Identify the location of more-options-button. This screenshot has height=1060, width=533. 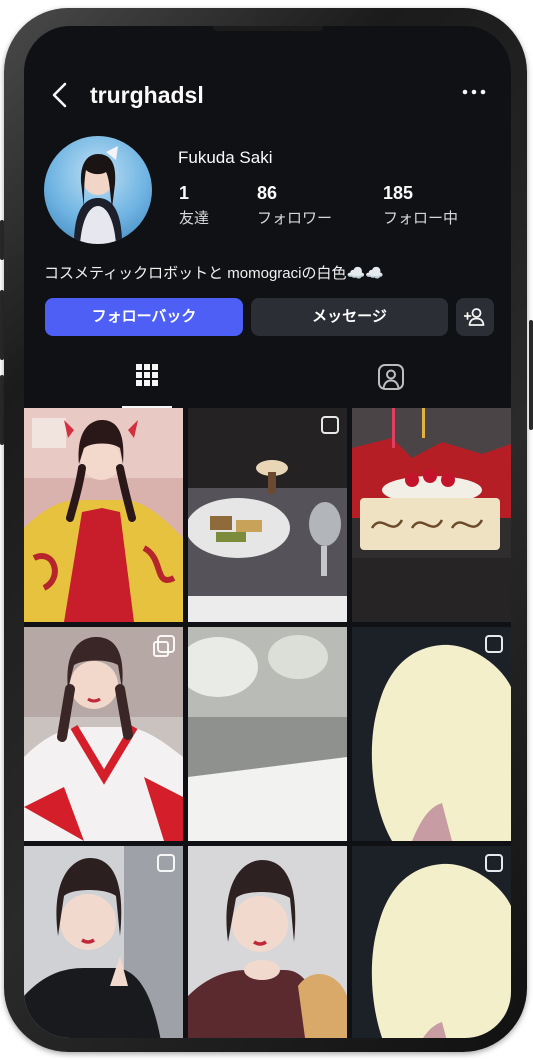
(474, 92).